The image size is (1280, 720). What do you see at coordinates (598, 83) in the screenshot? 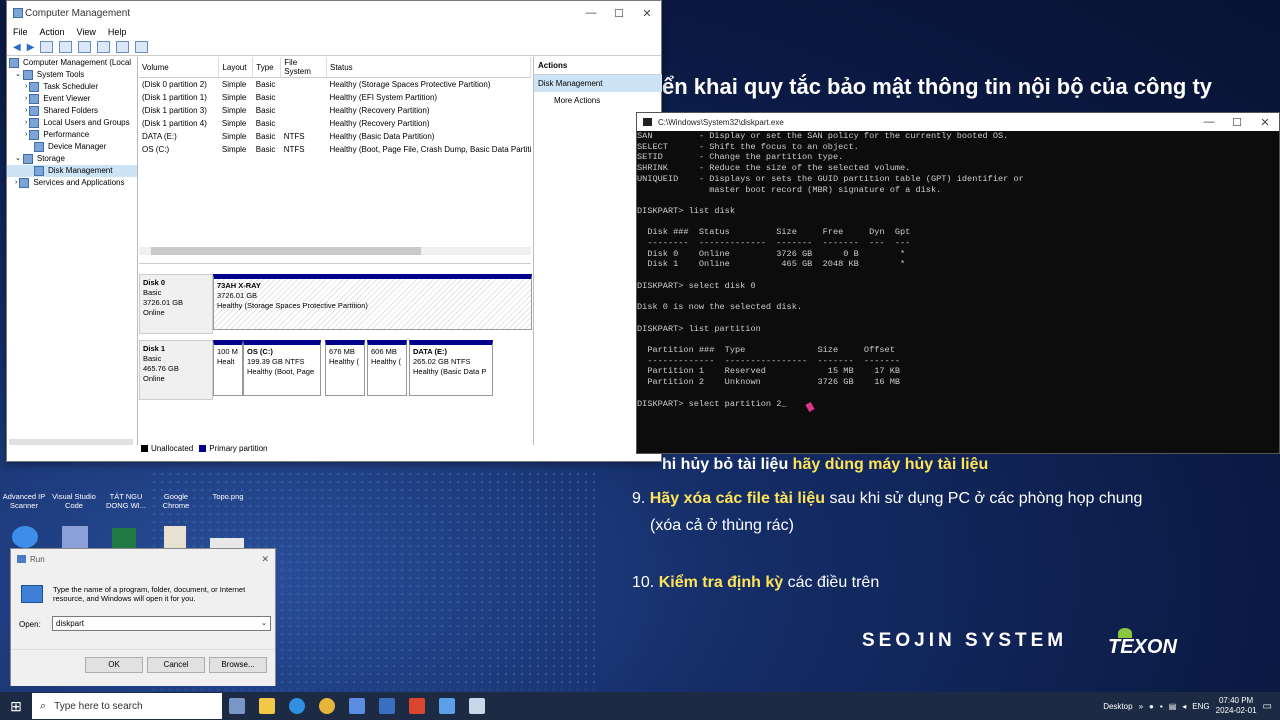
I see `actions-disk-management: Disk Management` at bounding box center [598, 83].